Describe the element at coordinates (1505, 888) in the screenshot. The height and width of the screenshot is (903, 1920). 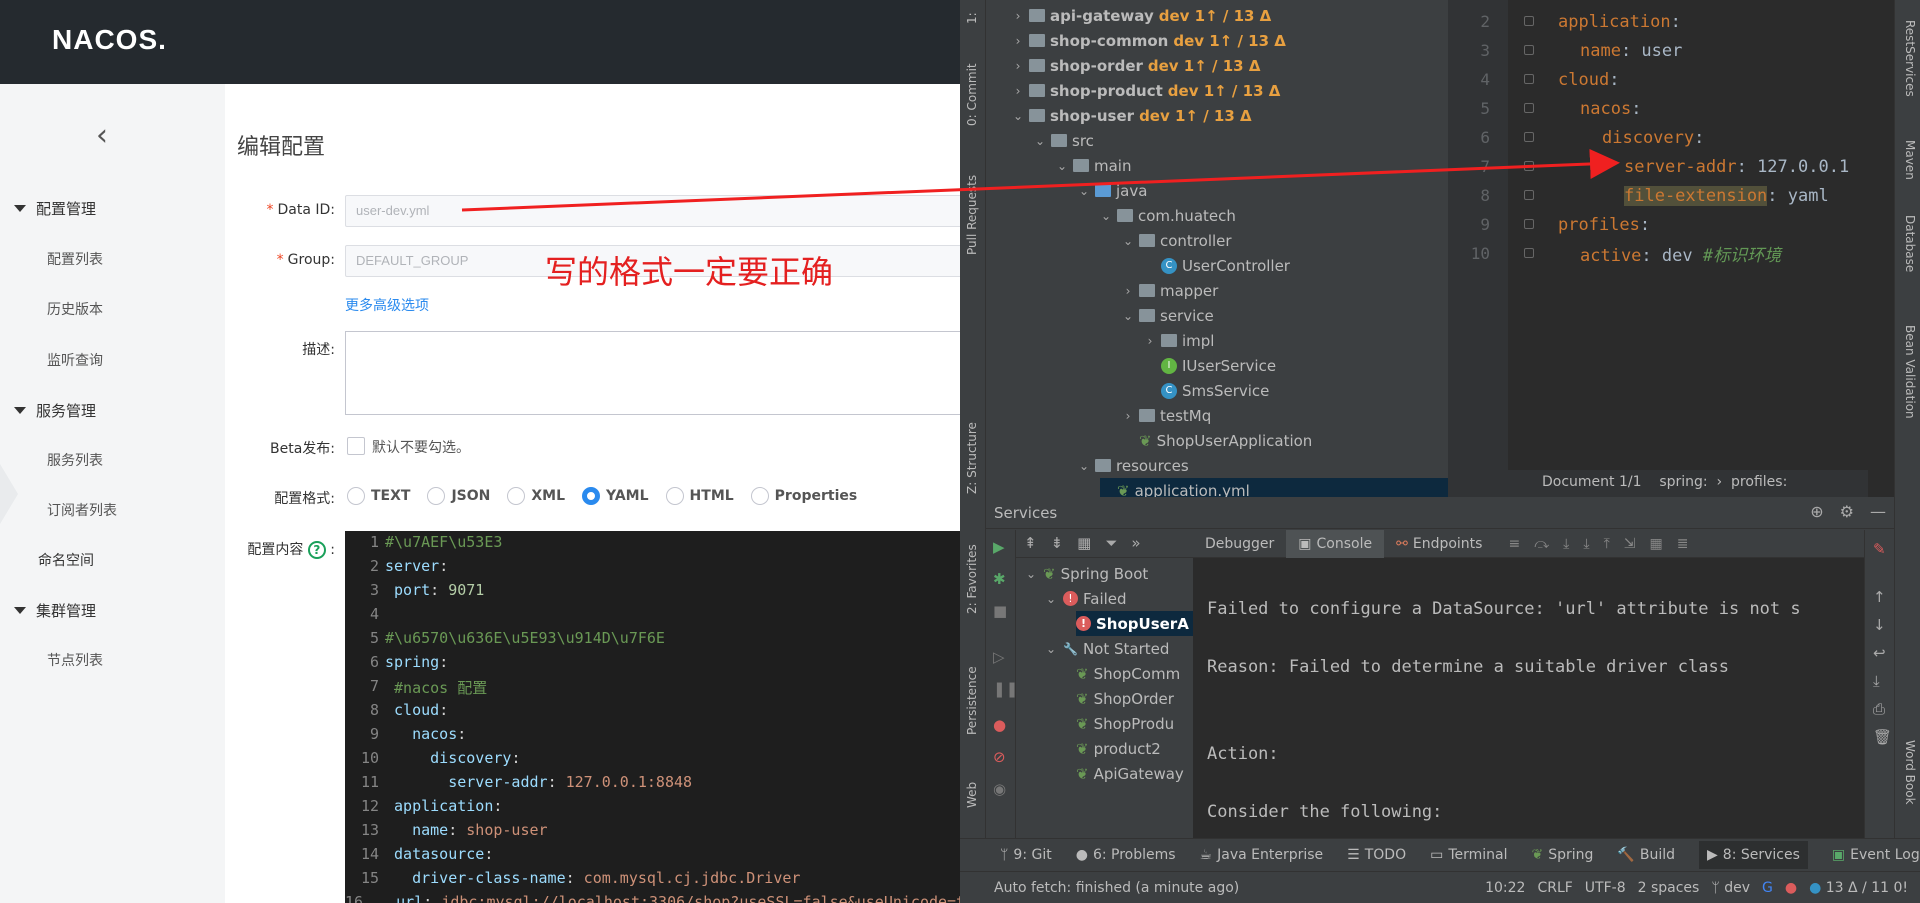
I see `caret-position: 10:22` at that location.